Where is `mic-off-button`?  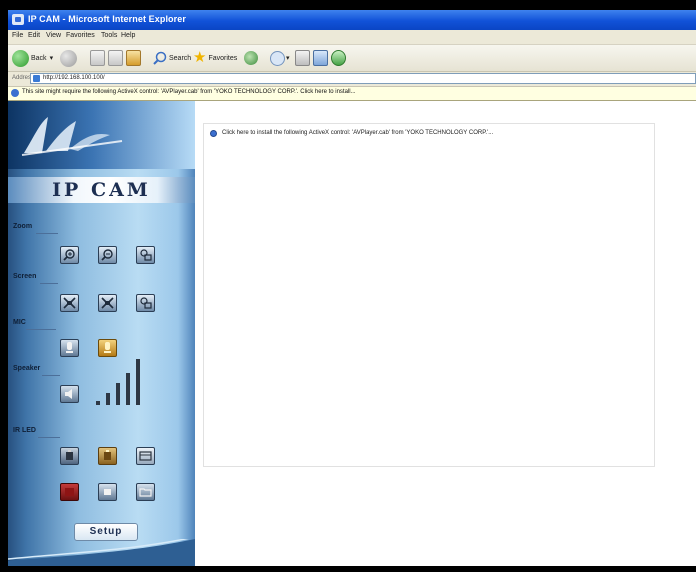 mic-off-button is located at coordinates (69, 348).